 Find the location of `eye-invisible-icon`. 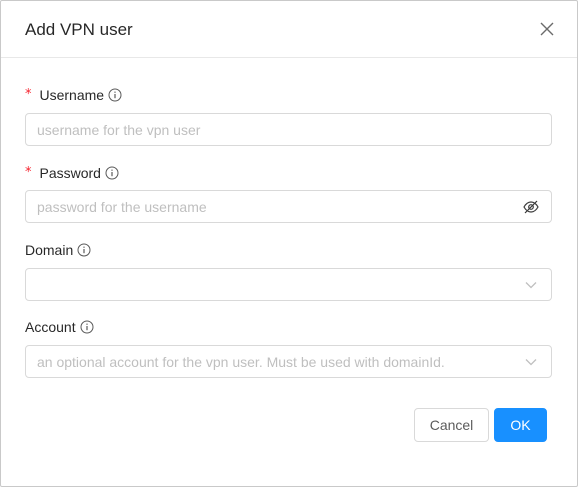

eye-invisible-icon is located at coordinates (531, 206).